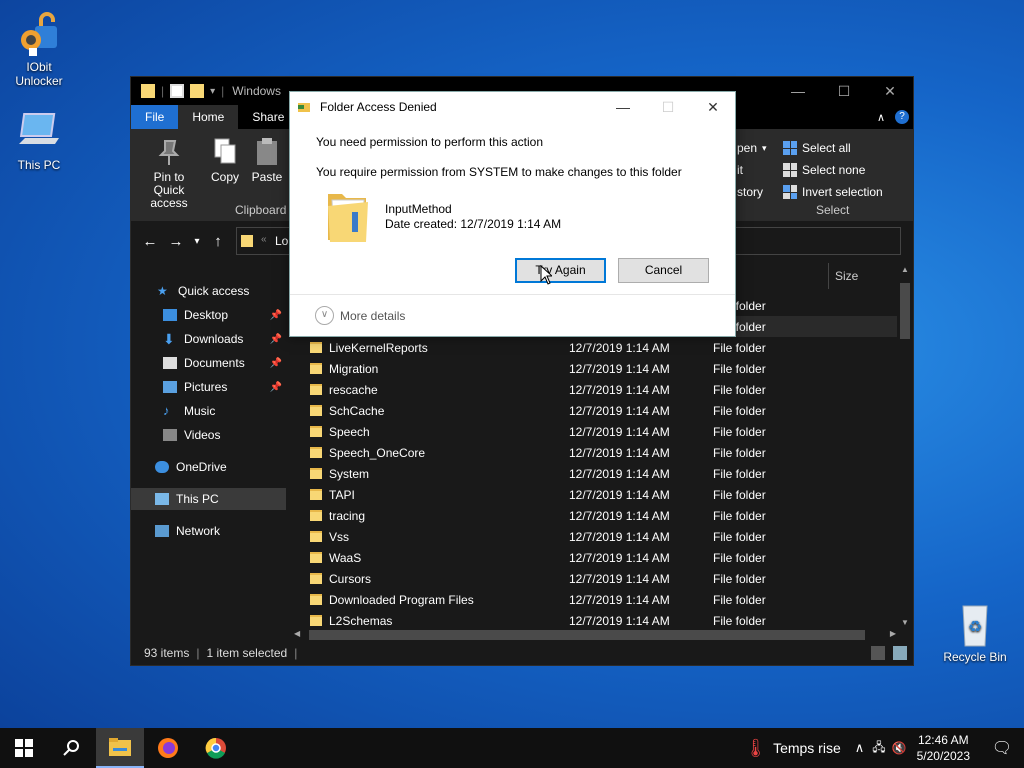  What do you see at coordinates (208, 499) in the screenshot?
I see `sidebar-item-this-pc: This PC` at bounding box center [208, 499].